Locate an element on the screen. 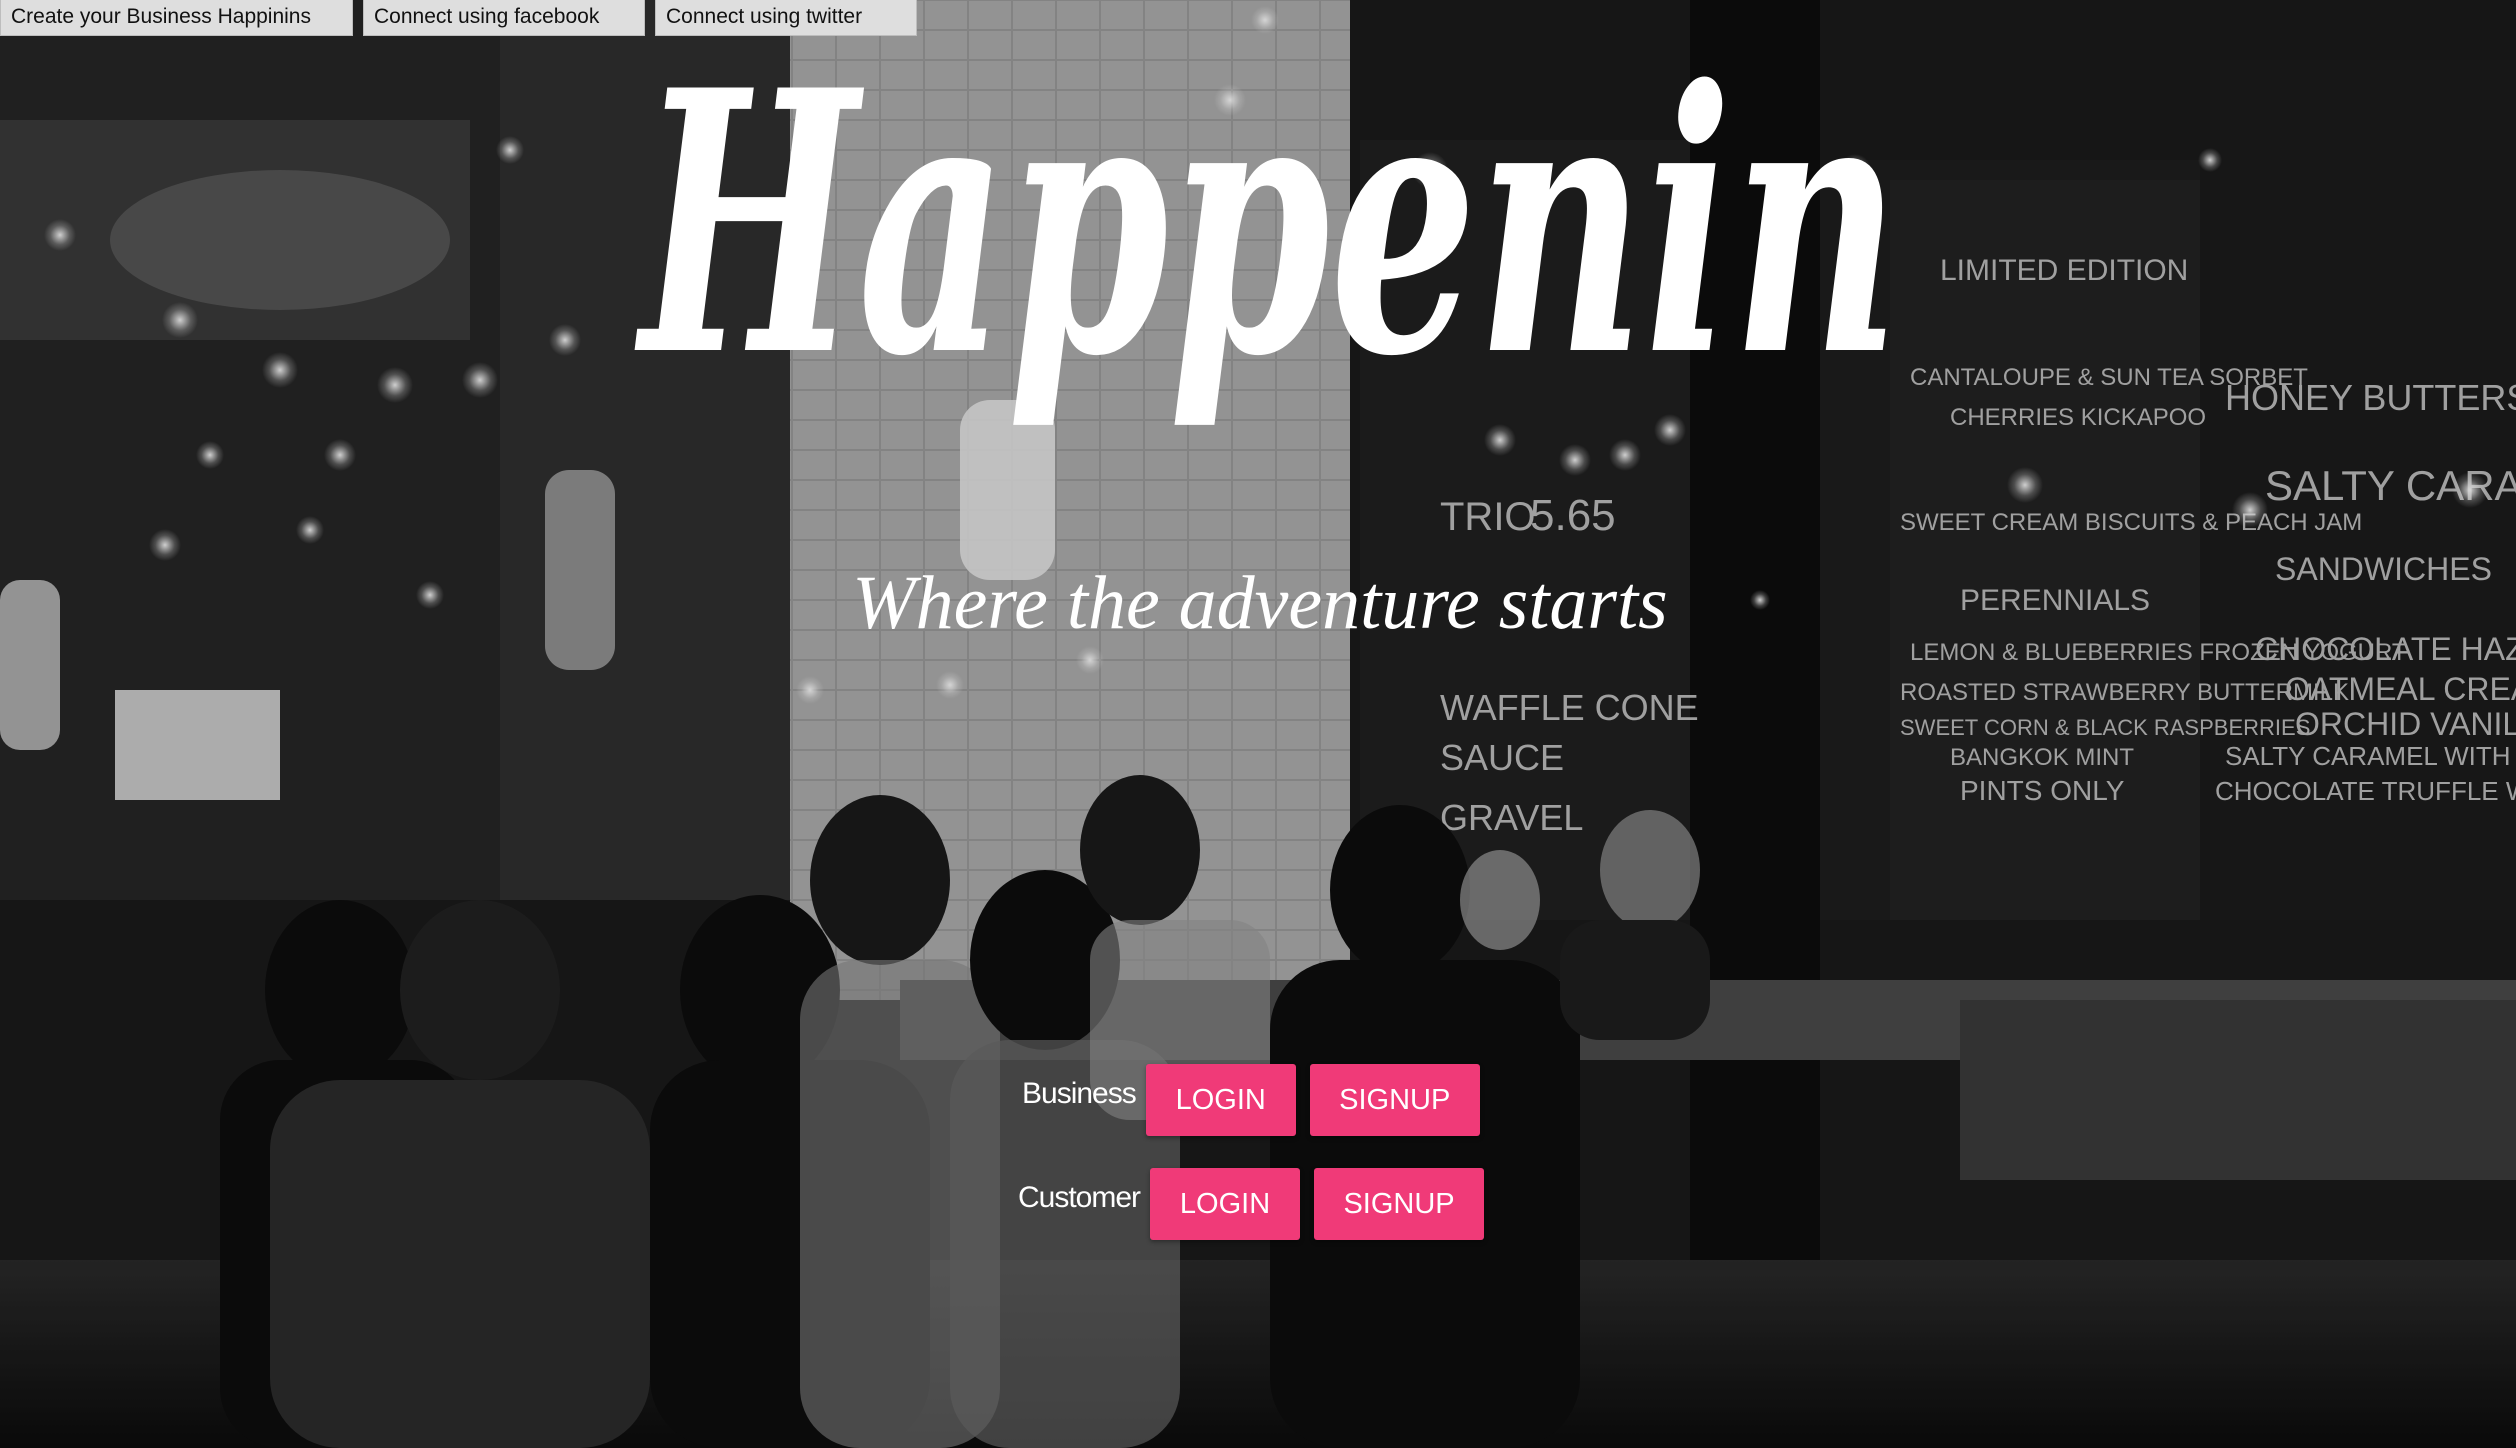 The width and height of the screenshot is (2516, 1448). customer-auth-row: Customer LOGIN SIGNUP is located at coordinates (1258, 1204).